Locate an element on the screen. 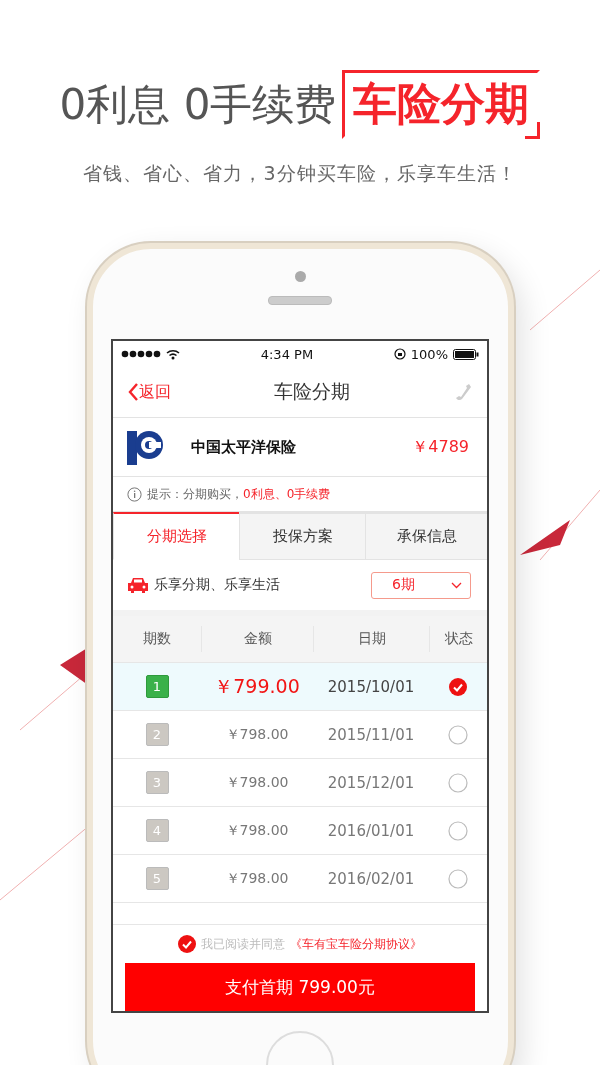 The width and height of the screenshot is (600, 1065). due-date: 2015/11/01 is located at coordinates (371, 734).